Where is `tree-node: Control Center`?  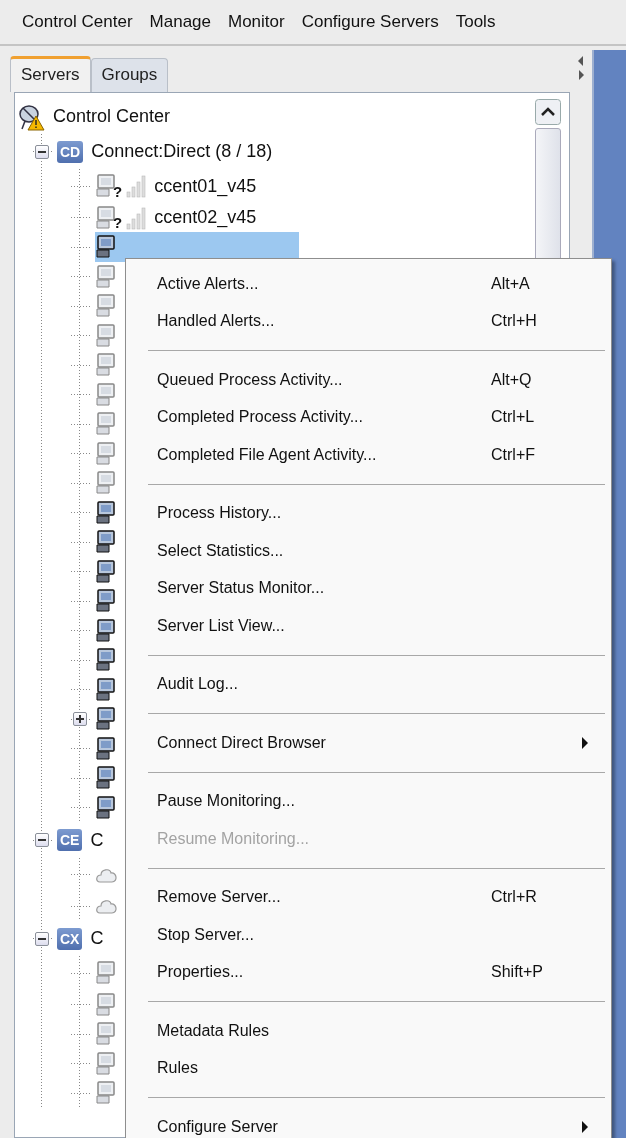 tree-node: Control Center is located at coordinates (96, 116).